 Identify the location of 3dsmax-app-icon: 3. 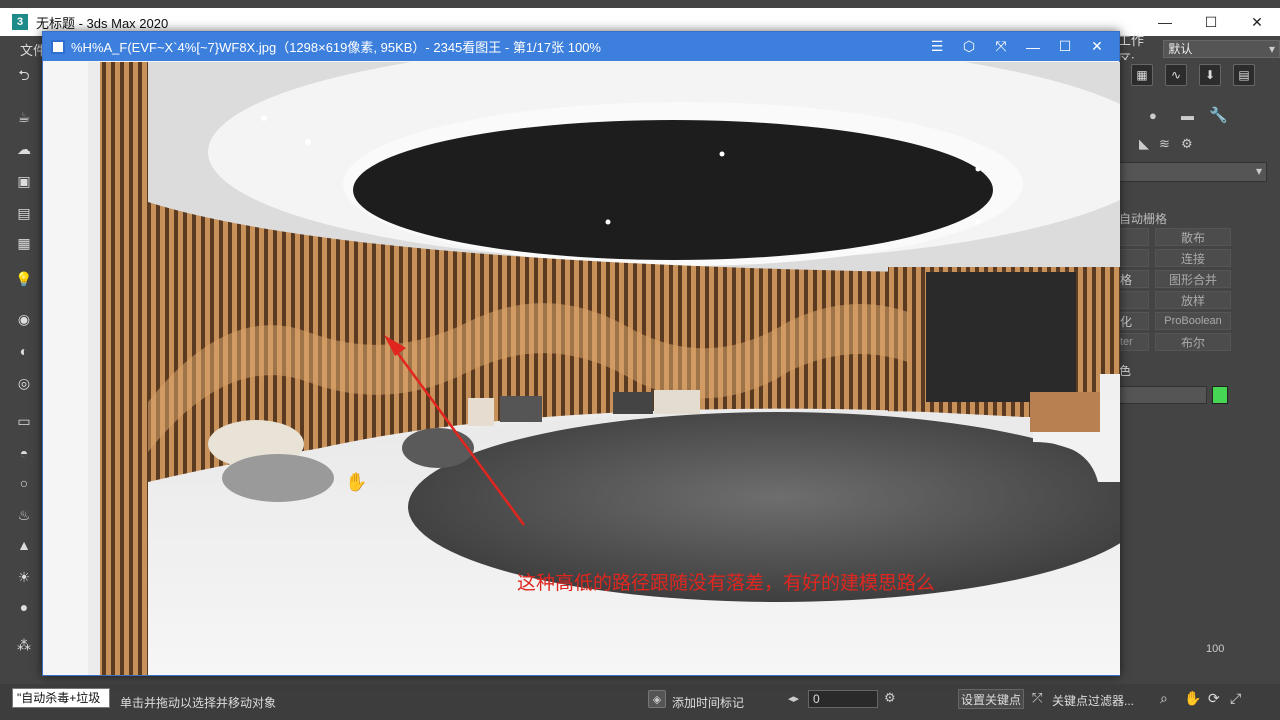
(20, 22).